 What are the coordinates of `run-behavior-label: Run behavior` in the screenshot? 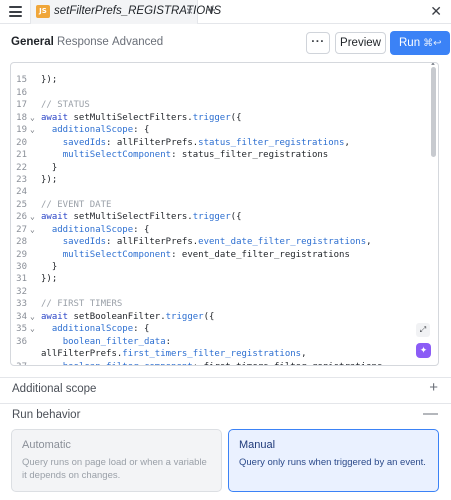 It's located at (46, 415).